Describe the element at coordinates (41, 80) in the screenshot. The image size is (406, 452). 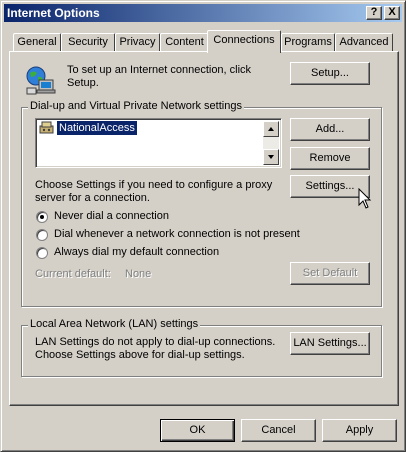
I see `internet-connection-icon` at that location.